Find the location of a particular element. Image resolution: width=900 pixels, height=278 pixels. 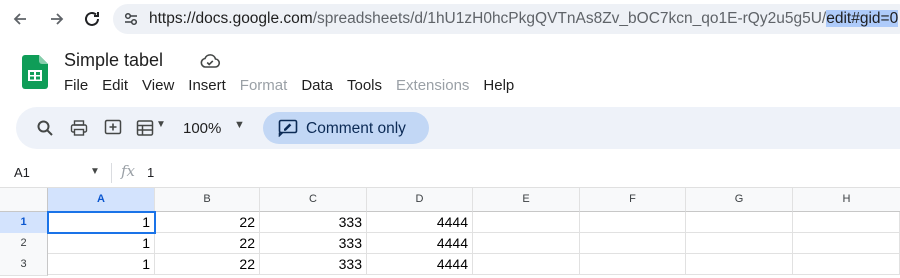

column-header-b: B is located at coordinates (207, 200).